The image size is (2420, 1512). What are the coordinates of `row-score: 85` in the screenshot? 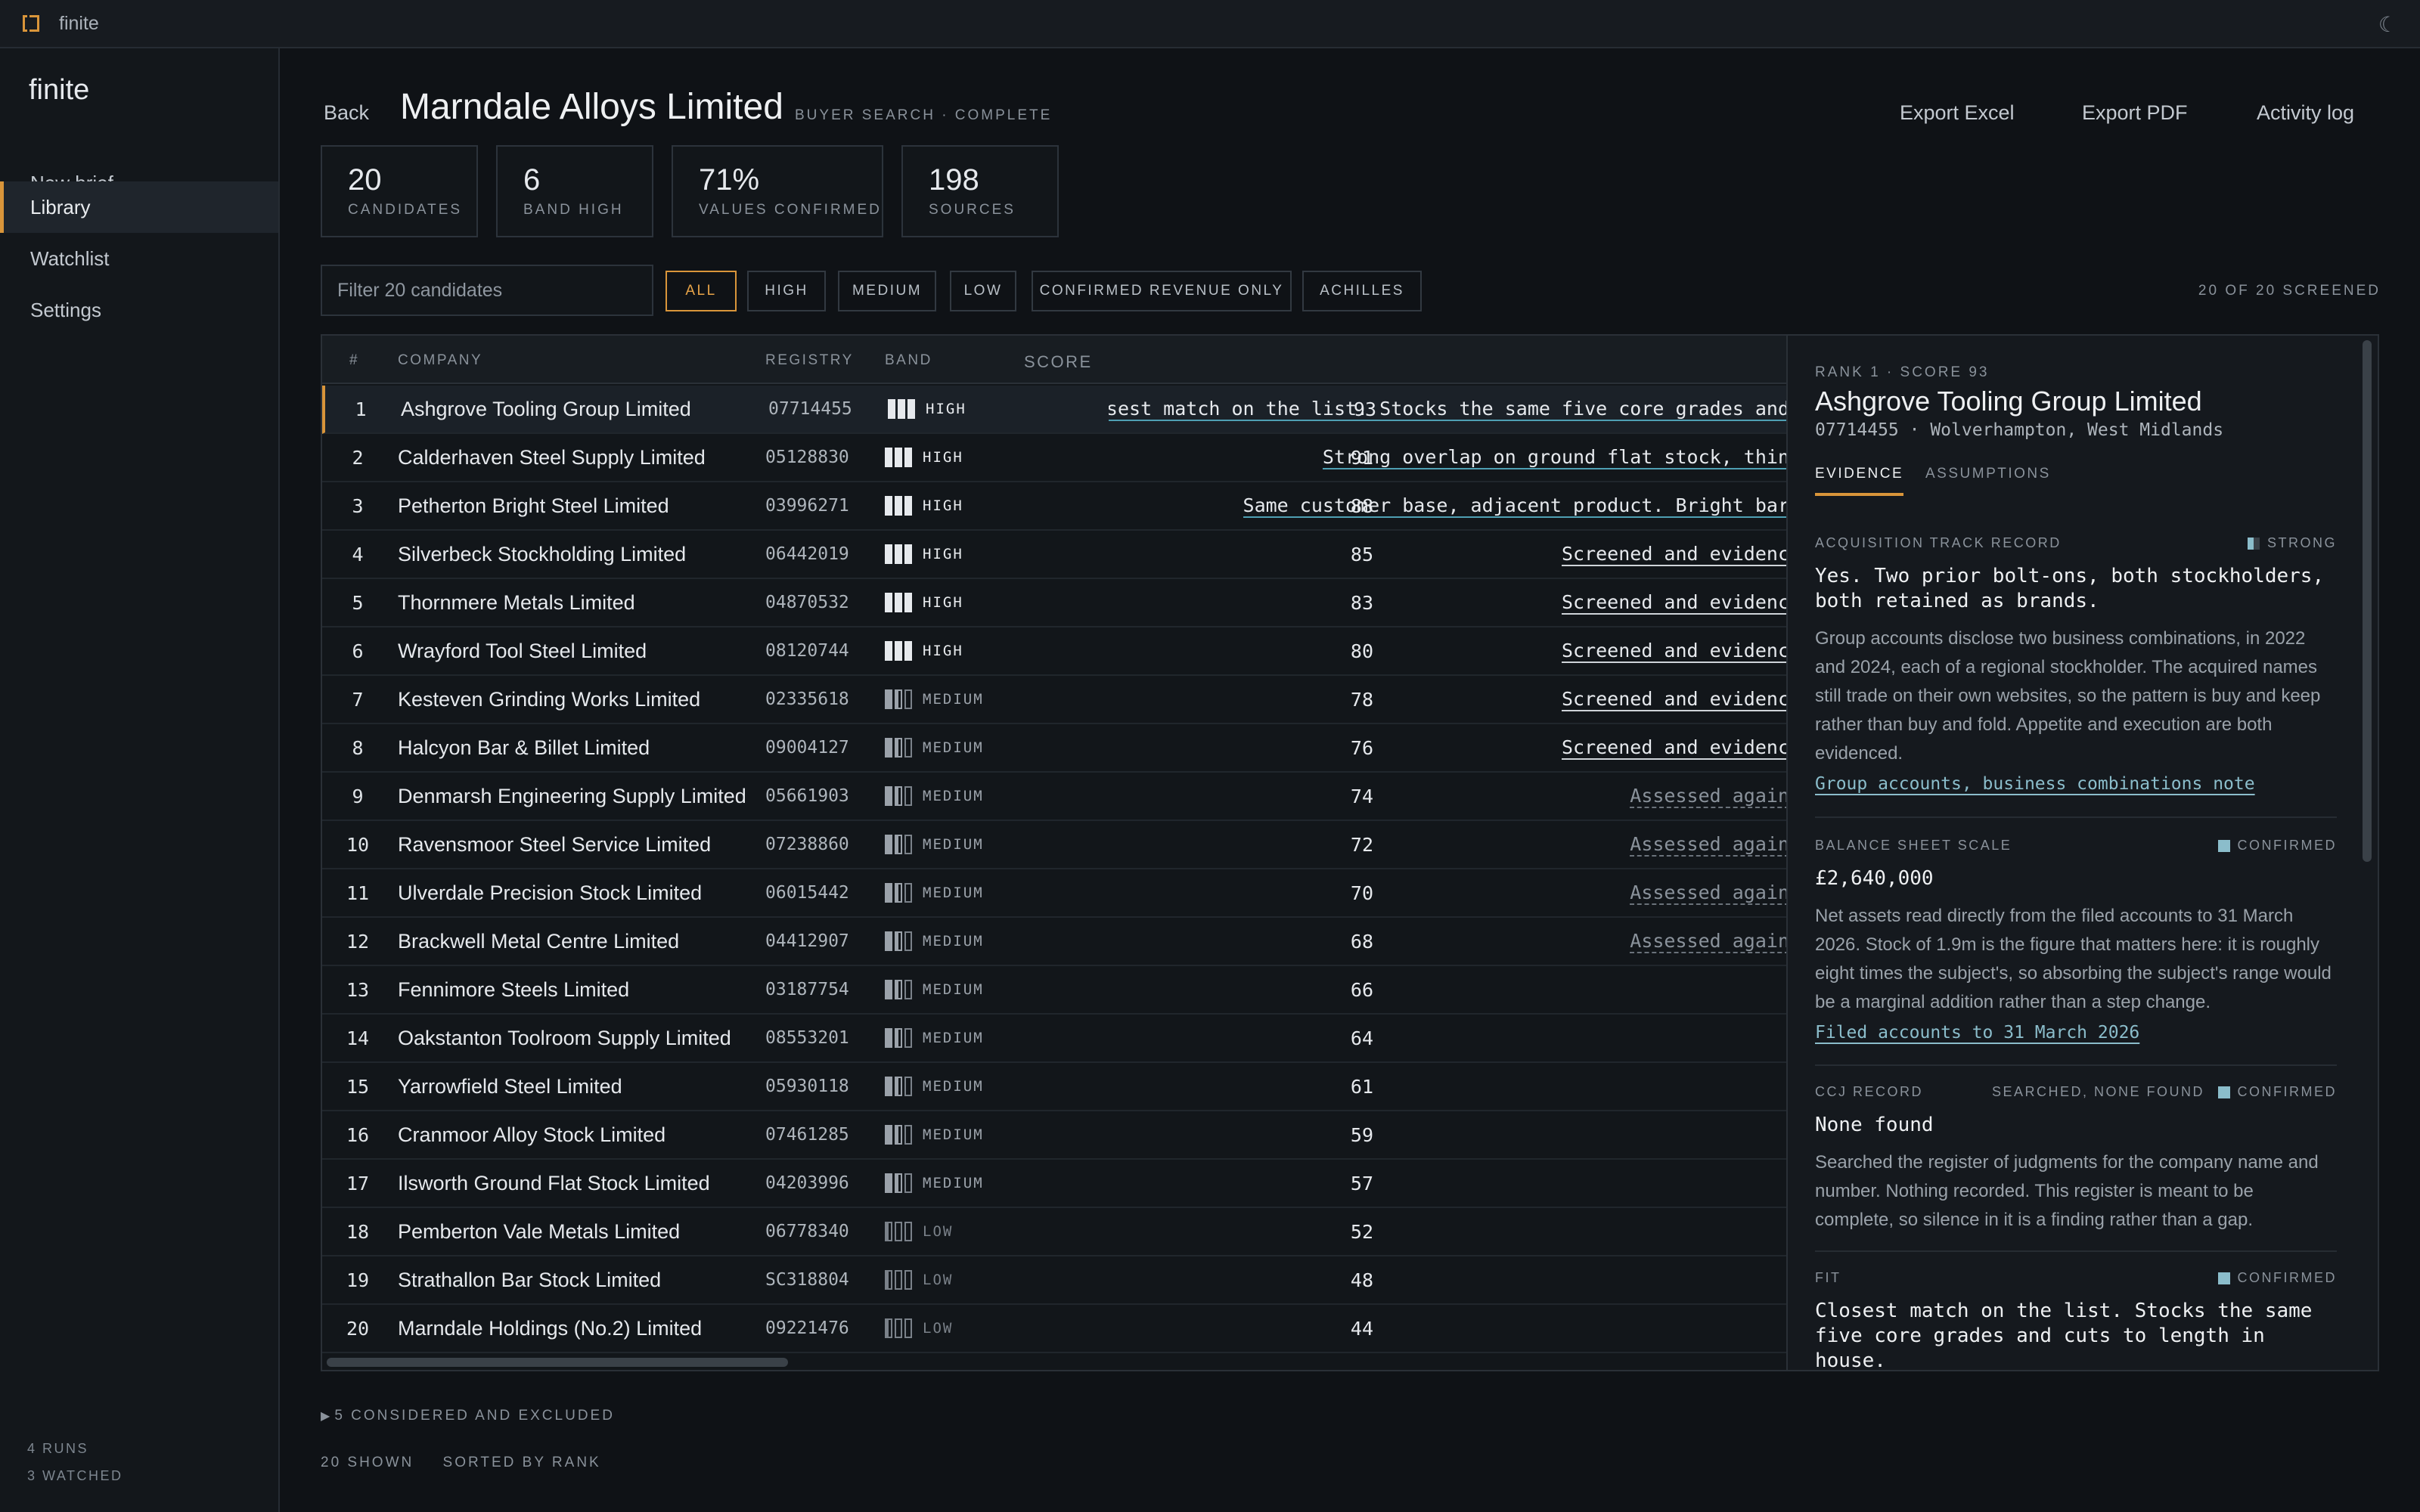 It's located at (1361, 554).